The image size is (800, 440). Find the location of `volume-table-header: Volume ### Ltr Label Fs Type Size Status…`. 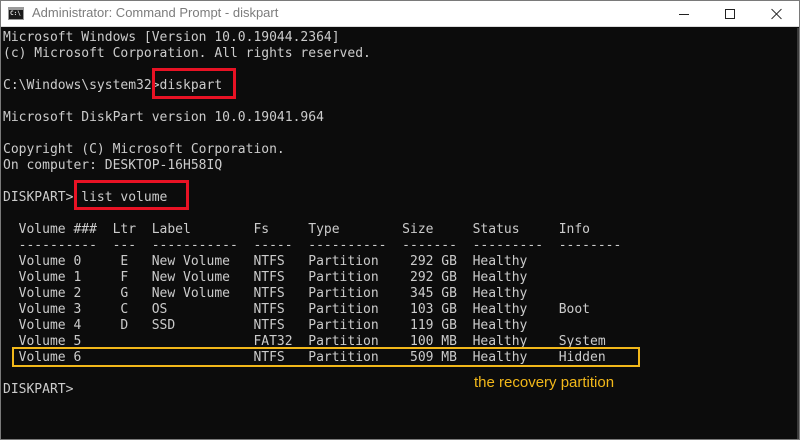

volume-table-header: Volume ### Ltr Label Fs Type Size Status… is located at coordinates (296, 229).